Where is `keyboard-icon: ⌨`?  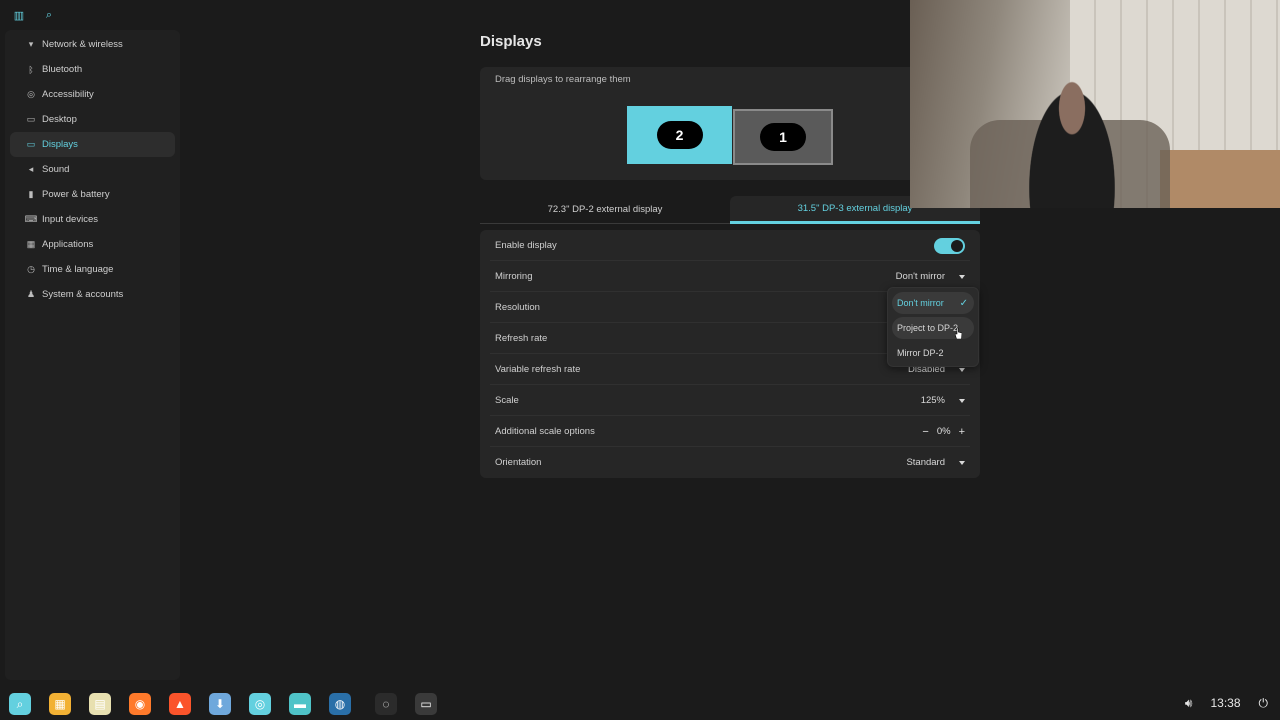 keyboard-icon: ⌨ is located at coordinates (31, 219).